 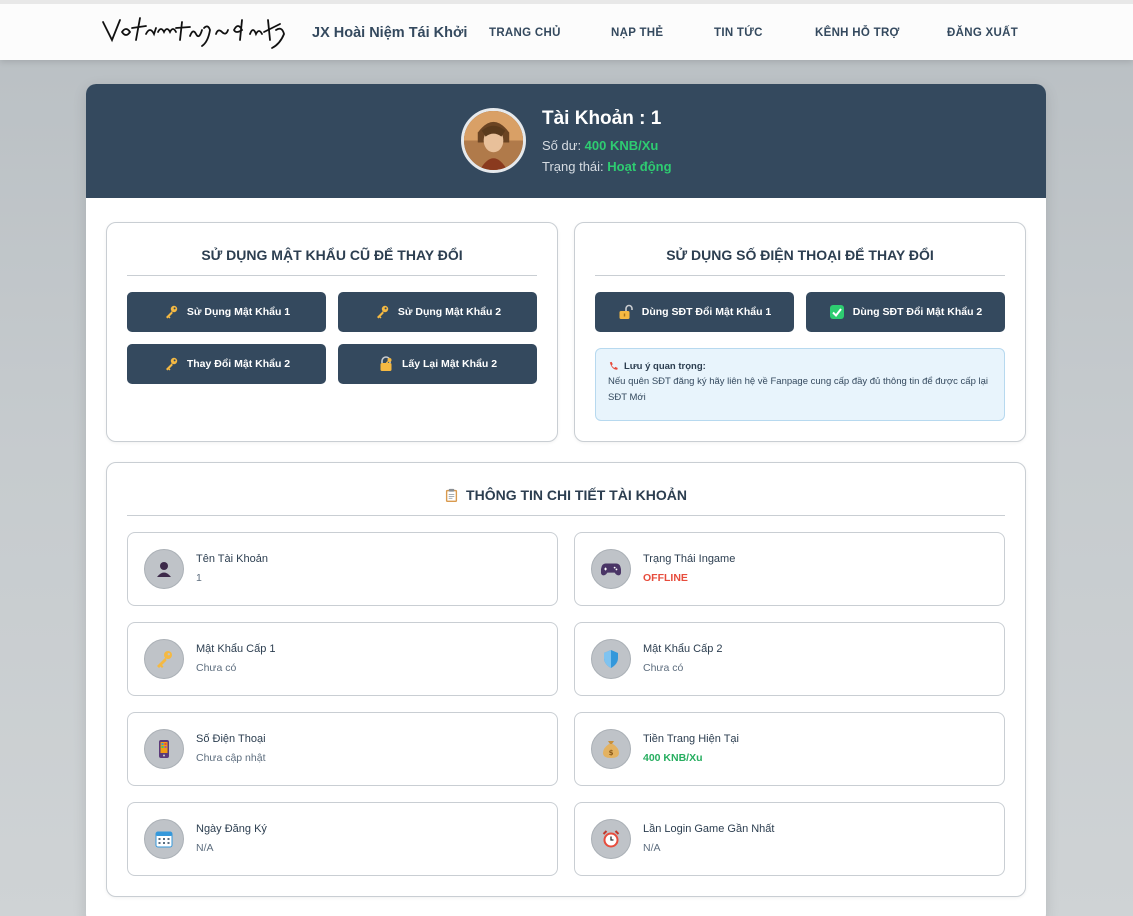 What do you see at coordinates (789, 839) in the screenshot?
I see `info-card-last-login: Lần Login Game Gần Nhất N/A` at bounding box center [789, 839].